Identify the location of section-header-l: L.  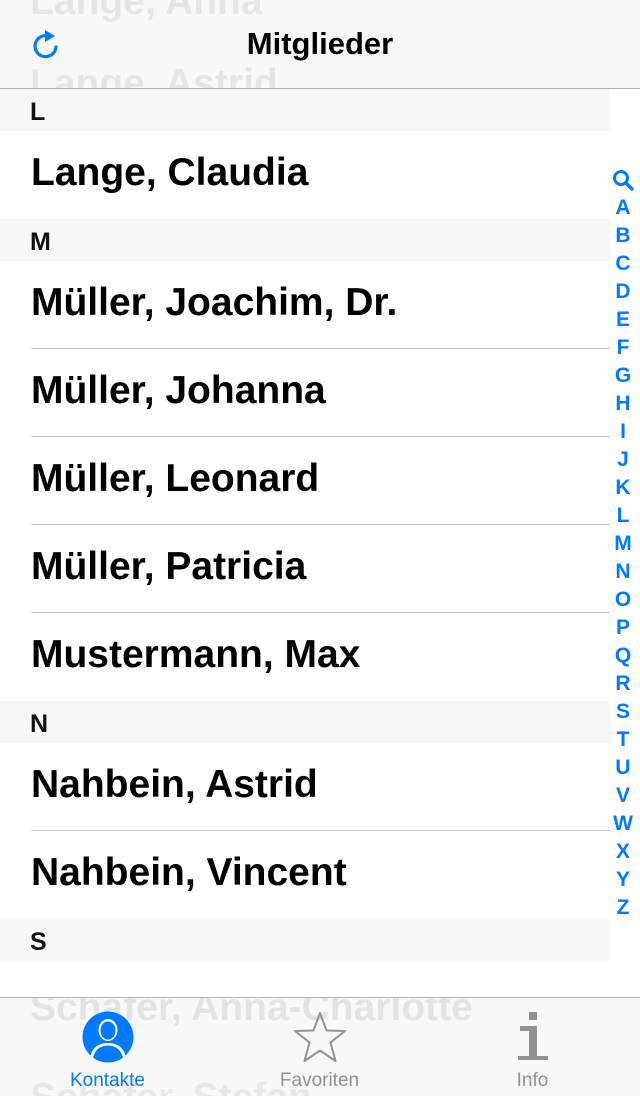
(305, 110).